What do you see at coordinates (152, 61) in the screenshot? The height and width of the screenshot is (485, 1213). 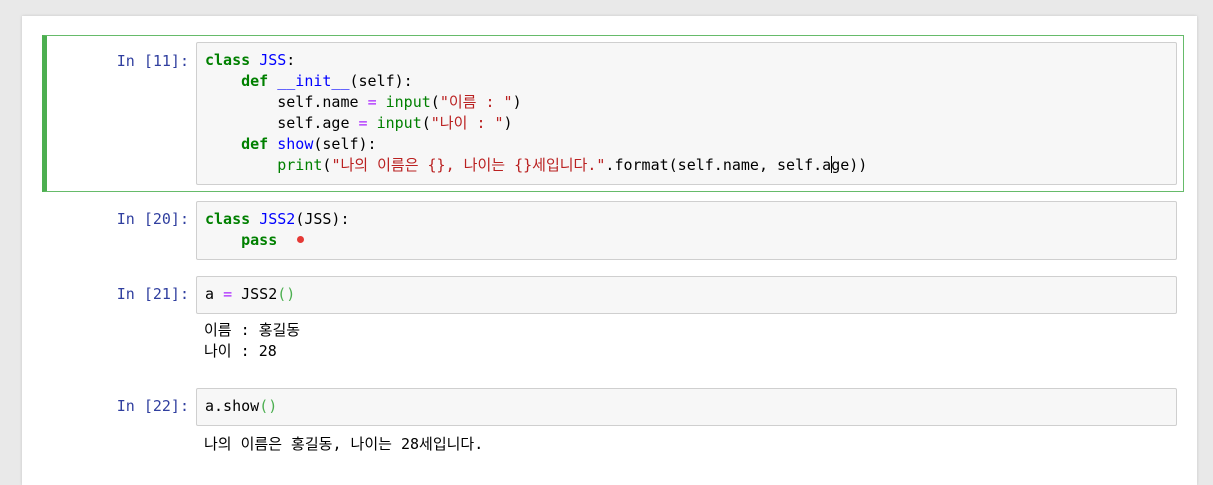 I see `cell-prompt: In [11]:` at bounding box center [152, 61].